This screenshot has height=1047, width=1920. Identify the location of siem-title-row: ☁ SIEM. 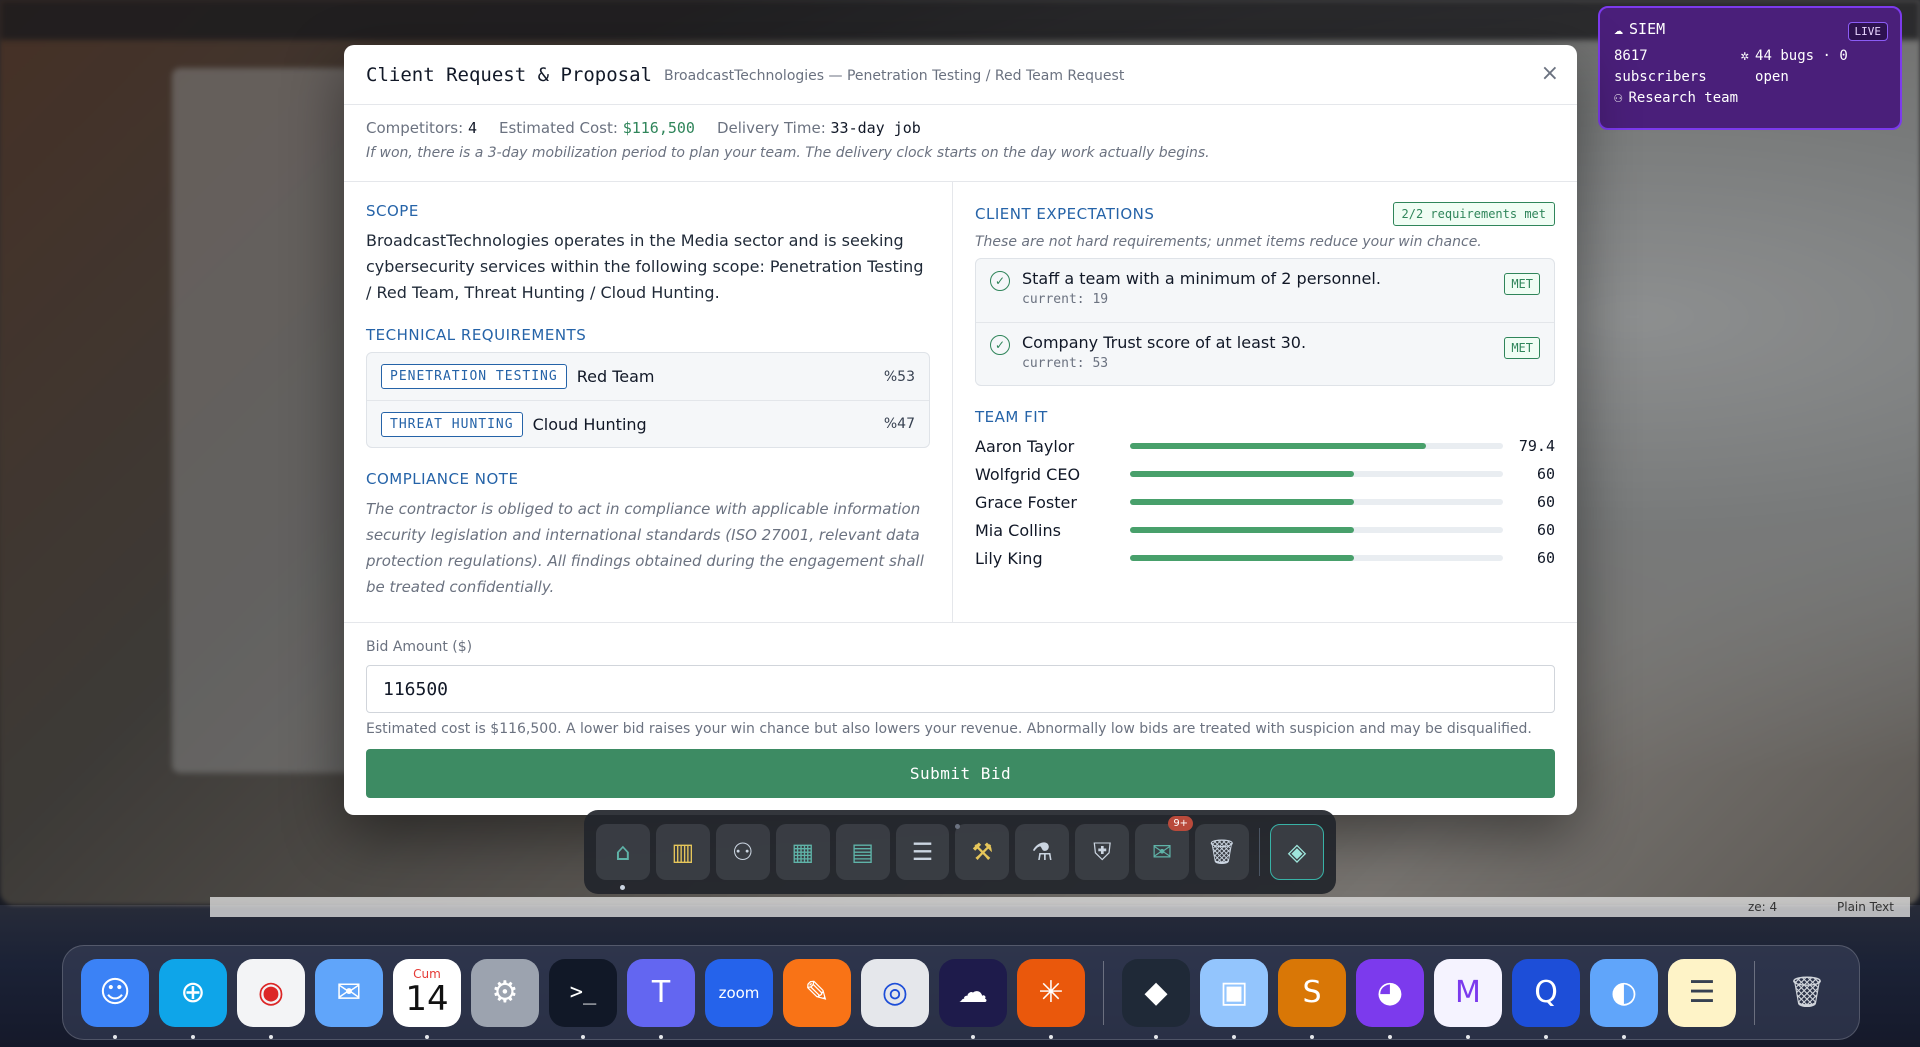
(1750, 29).